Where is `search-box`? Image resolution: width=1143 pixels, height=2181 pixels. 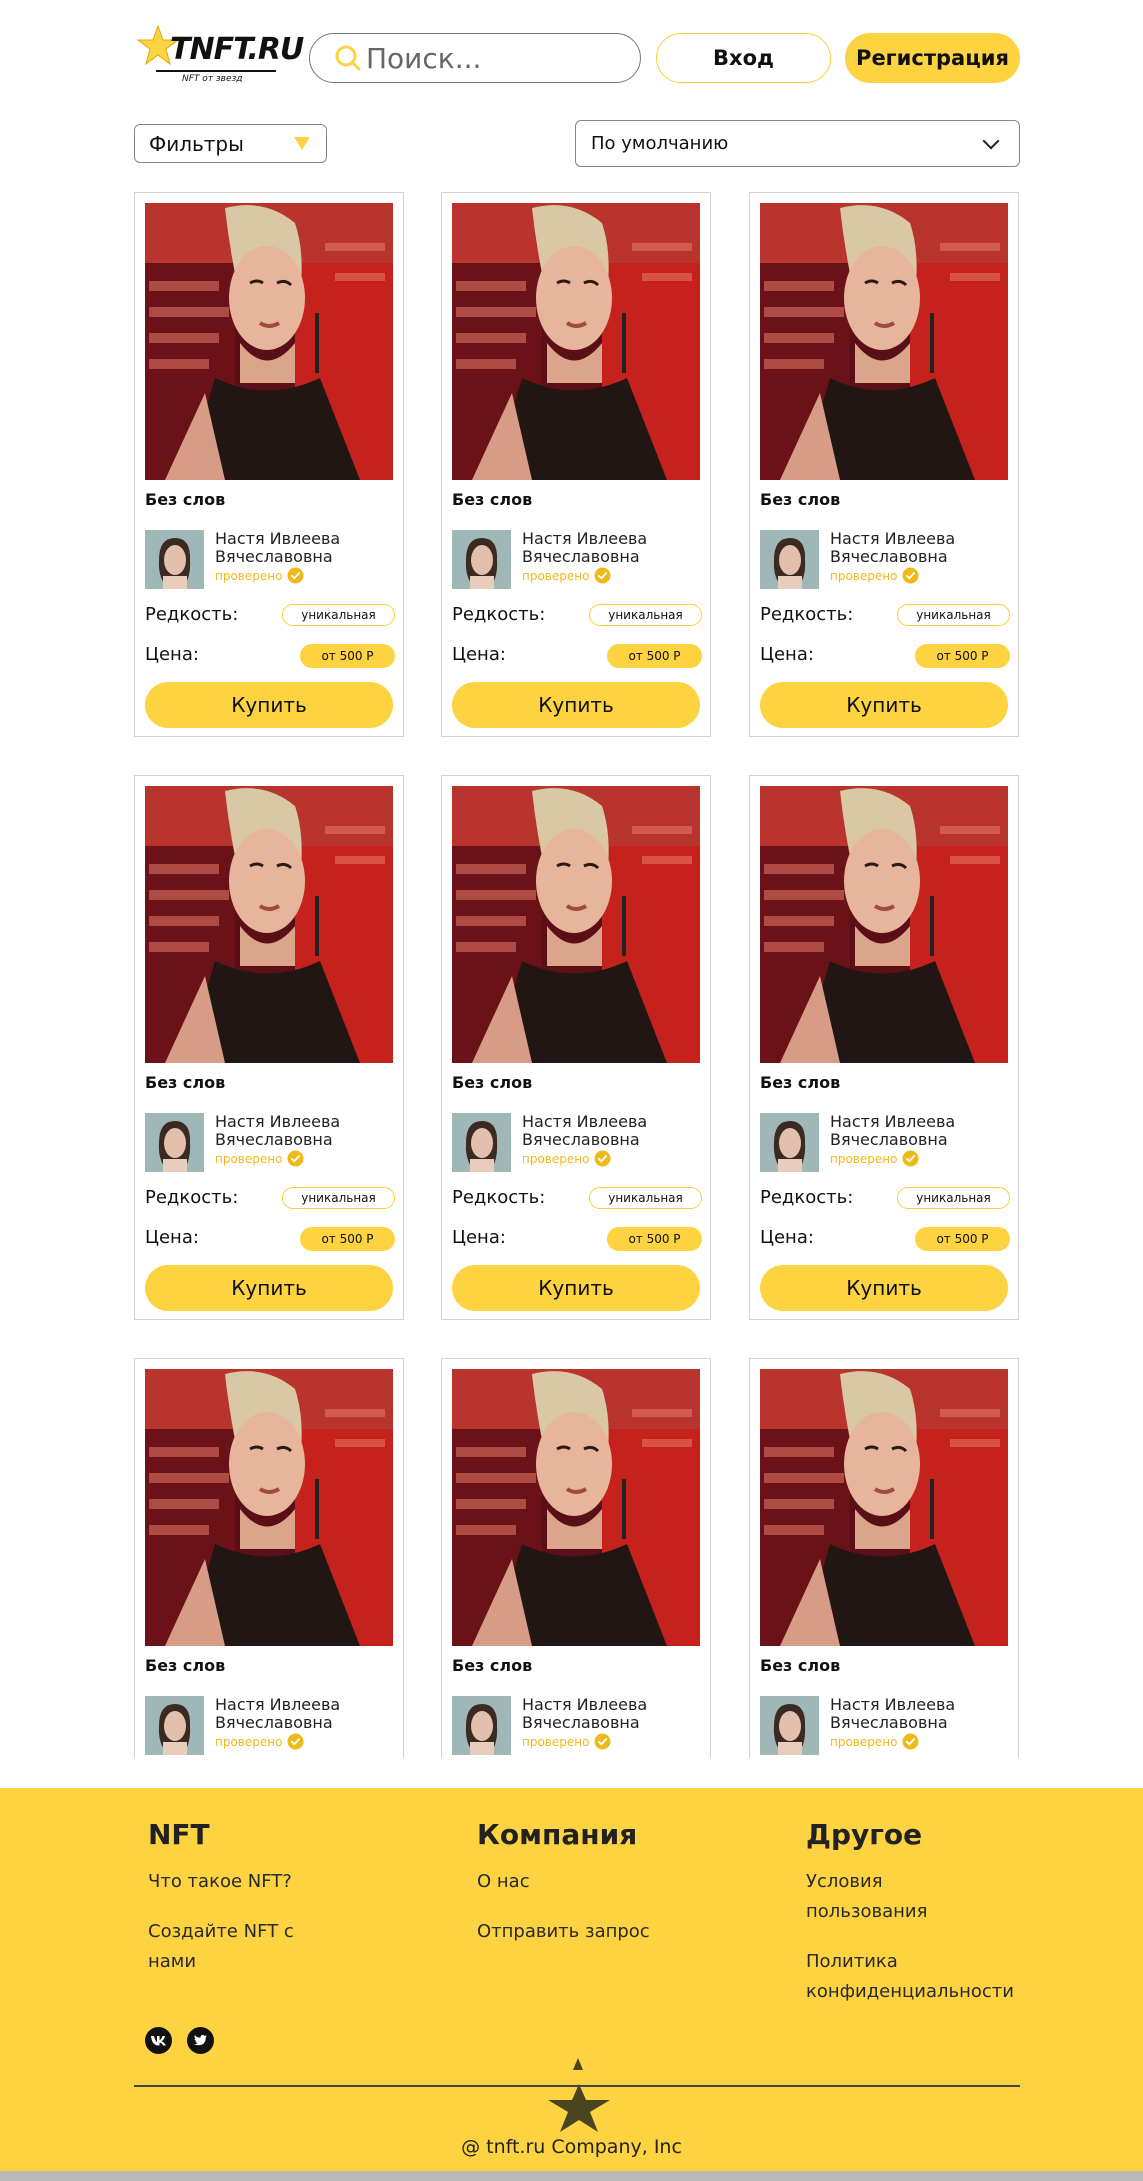
search-box is located at coordinates (475, 58).